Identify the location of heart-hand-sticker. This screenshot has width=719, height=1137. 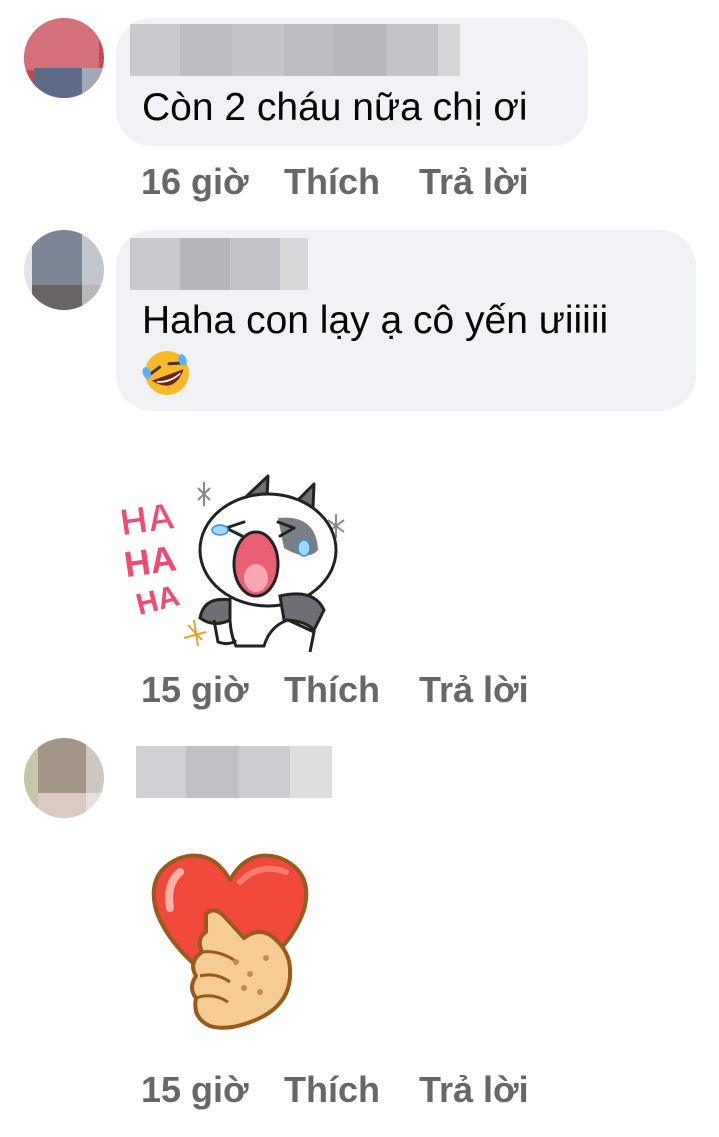
(230, 942).